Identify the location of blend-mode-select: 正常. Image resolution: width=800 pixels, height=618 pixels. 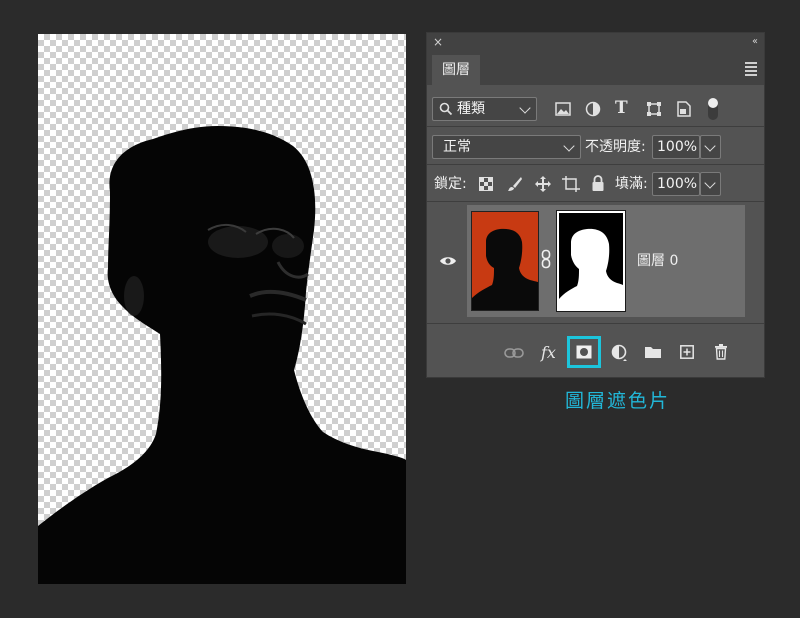
(506, 147).